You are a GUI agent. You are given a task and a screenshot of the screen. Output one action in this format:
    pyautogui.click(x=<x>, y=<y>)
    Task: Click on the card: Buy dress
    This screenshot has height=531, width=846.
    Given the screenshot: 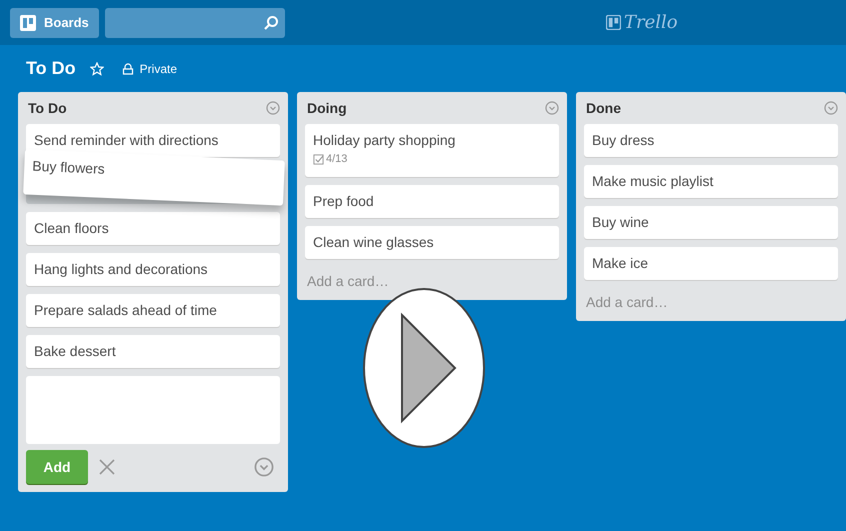 What is the action you would take?
    pyautogui.click(x=711, y=140)
    